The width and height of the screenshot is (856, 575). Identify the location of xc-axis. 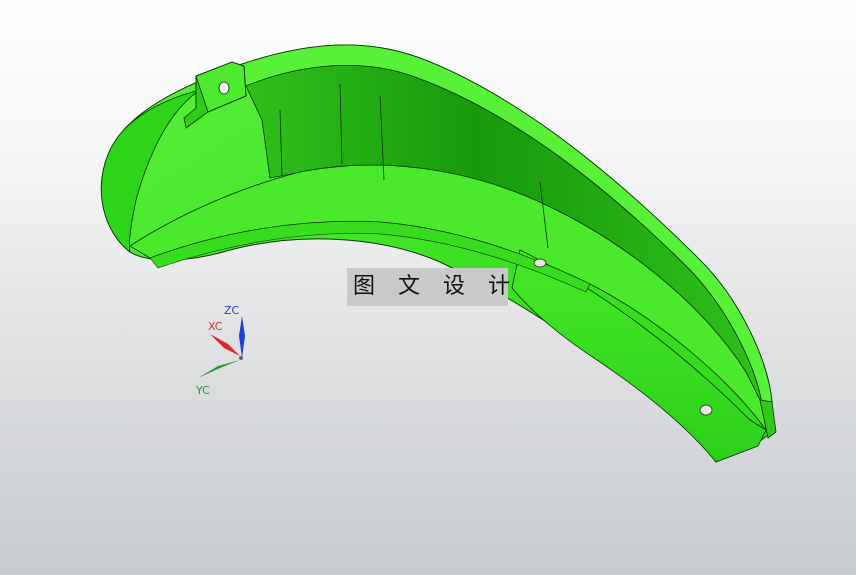
(225, 345).